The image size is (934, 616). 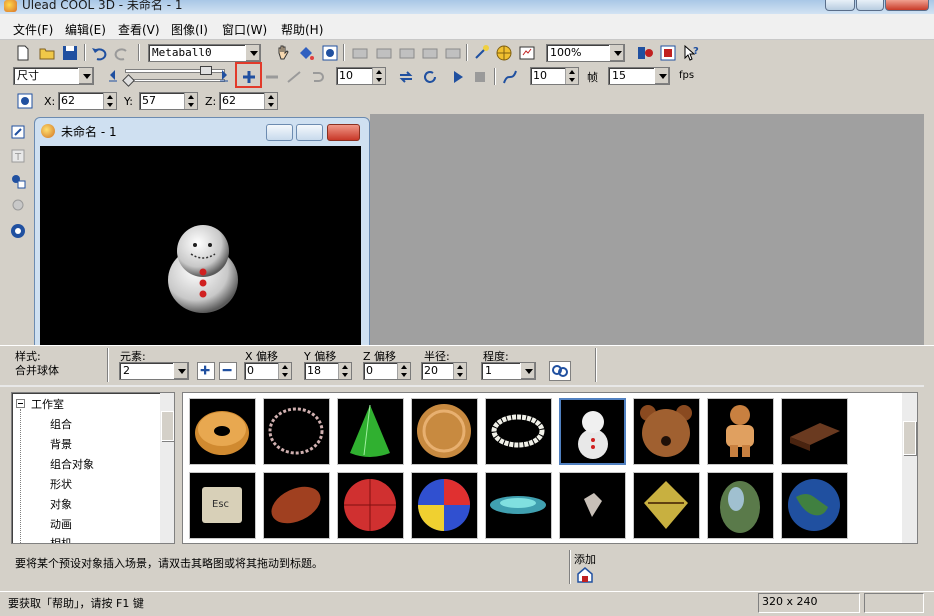 I want to click on thumbnail-ring, so click(x=296, y=431).